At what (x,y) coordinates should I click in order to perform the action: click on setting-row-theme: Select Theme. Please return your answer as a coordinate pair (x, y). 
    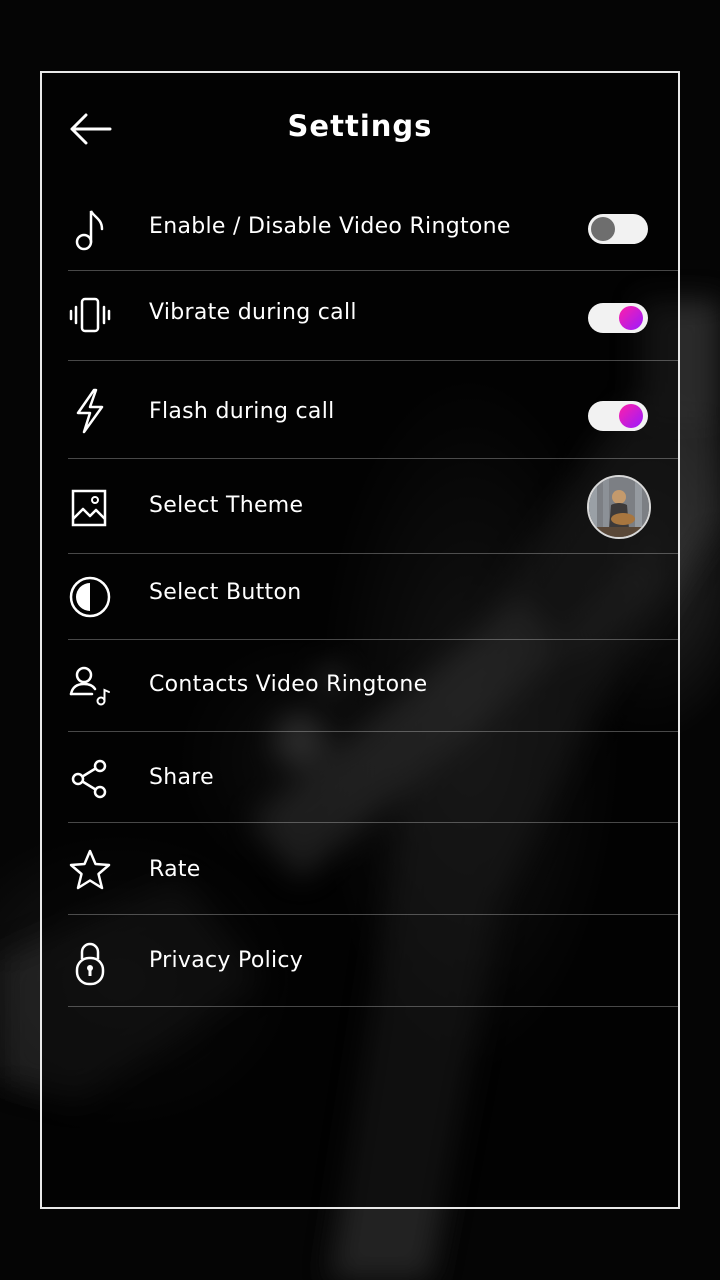
    Looking at the image, I should click on (373, 506).